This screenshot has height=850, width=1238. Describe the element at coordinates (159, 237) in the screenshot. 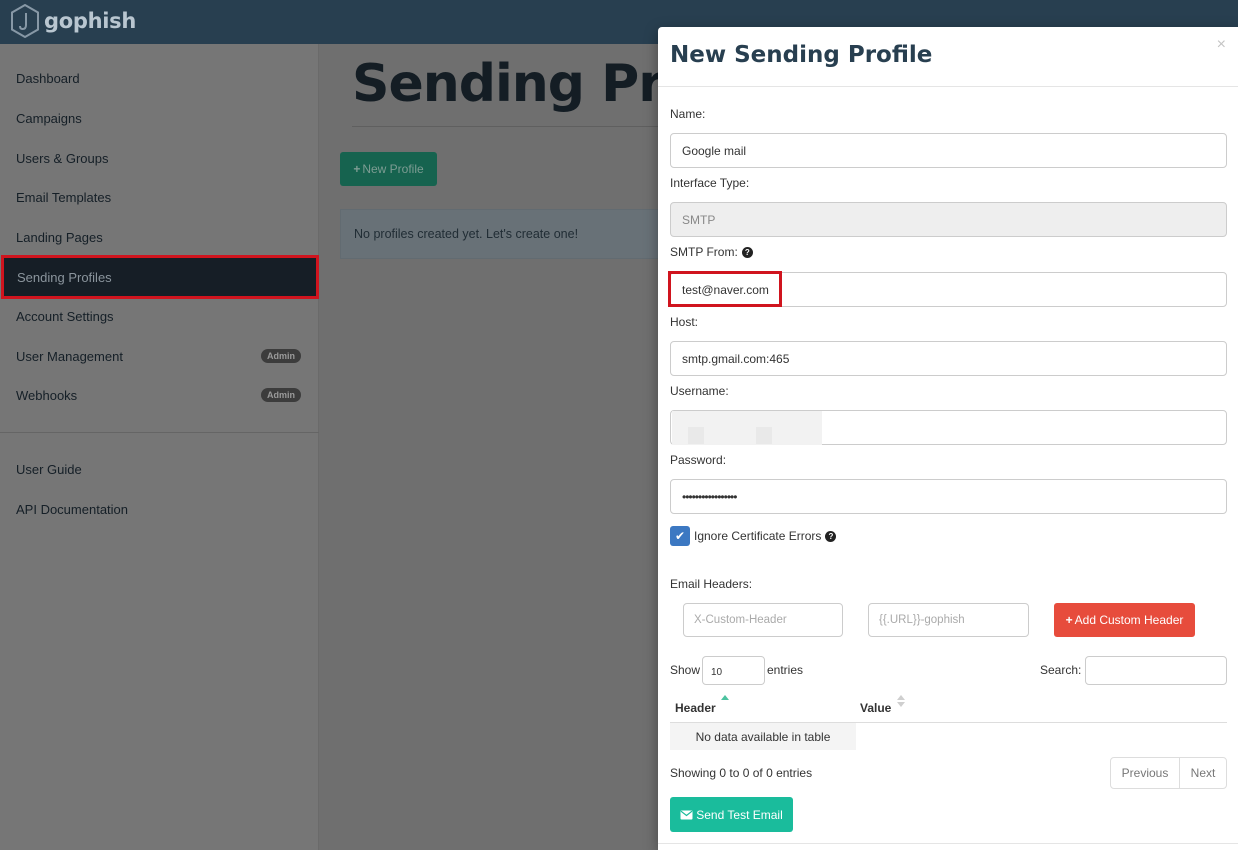

I see `sidebar-item-landing-pages: Landing Pages` at that location.